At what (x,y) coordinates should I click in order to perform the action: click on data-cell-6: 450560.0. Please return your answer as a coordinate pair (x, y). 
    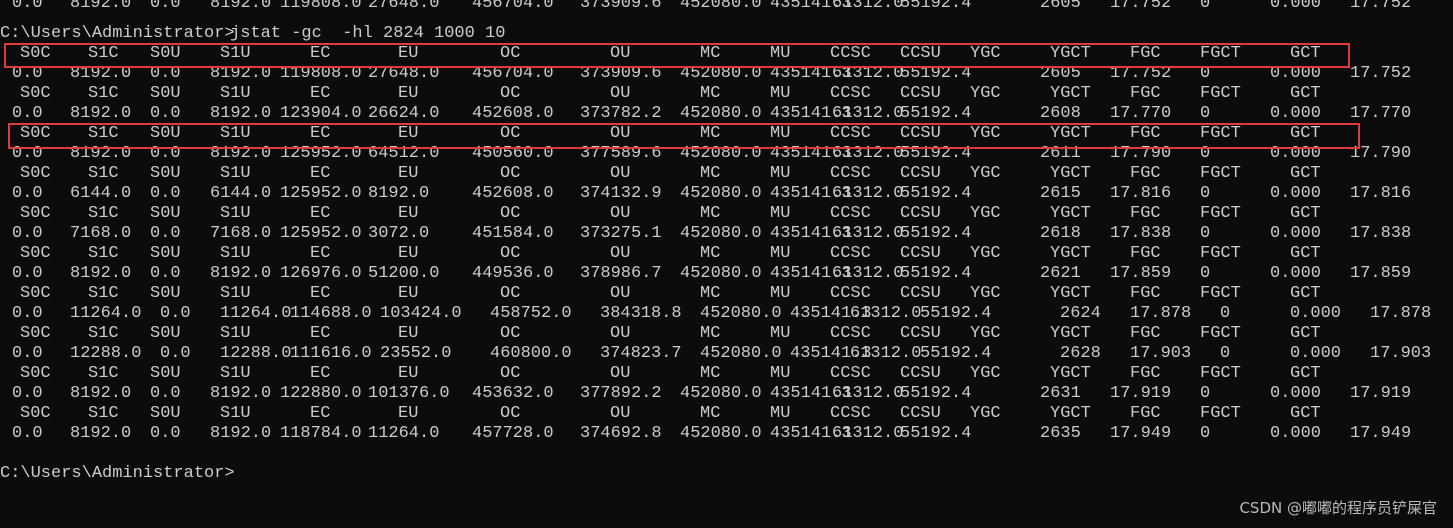
    Looking at the image, I should click on (513, 153).